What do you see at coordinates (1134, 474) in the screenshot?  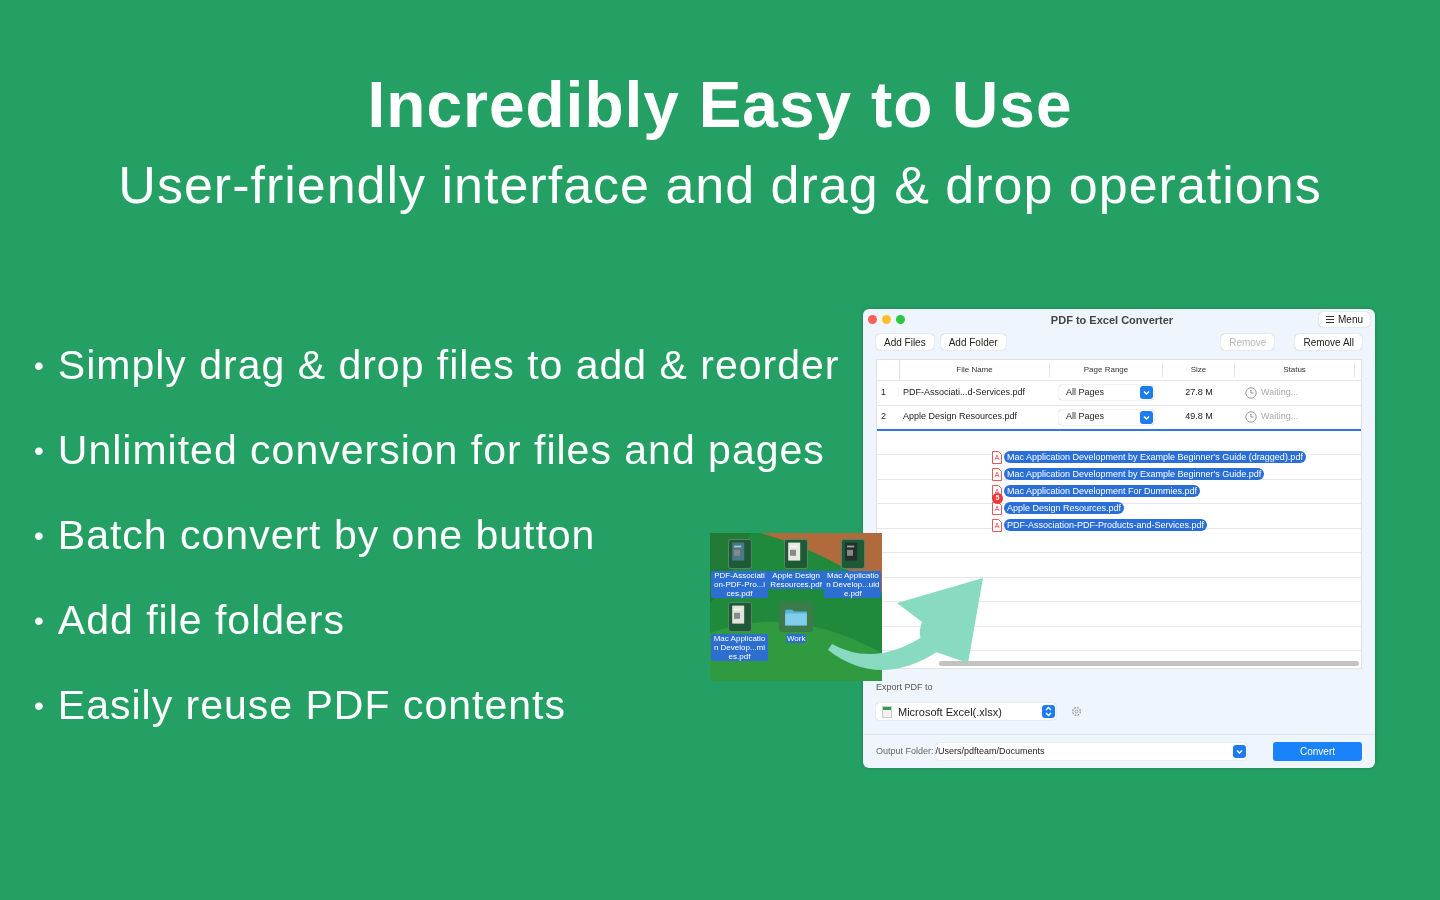 I see `dragged-file-label: Mac Application Development by Example Beginner's Guide.pdf` at bounding box center [1134, 474].